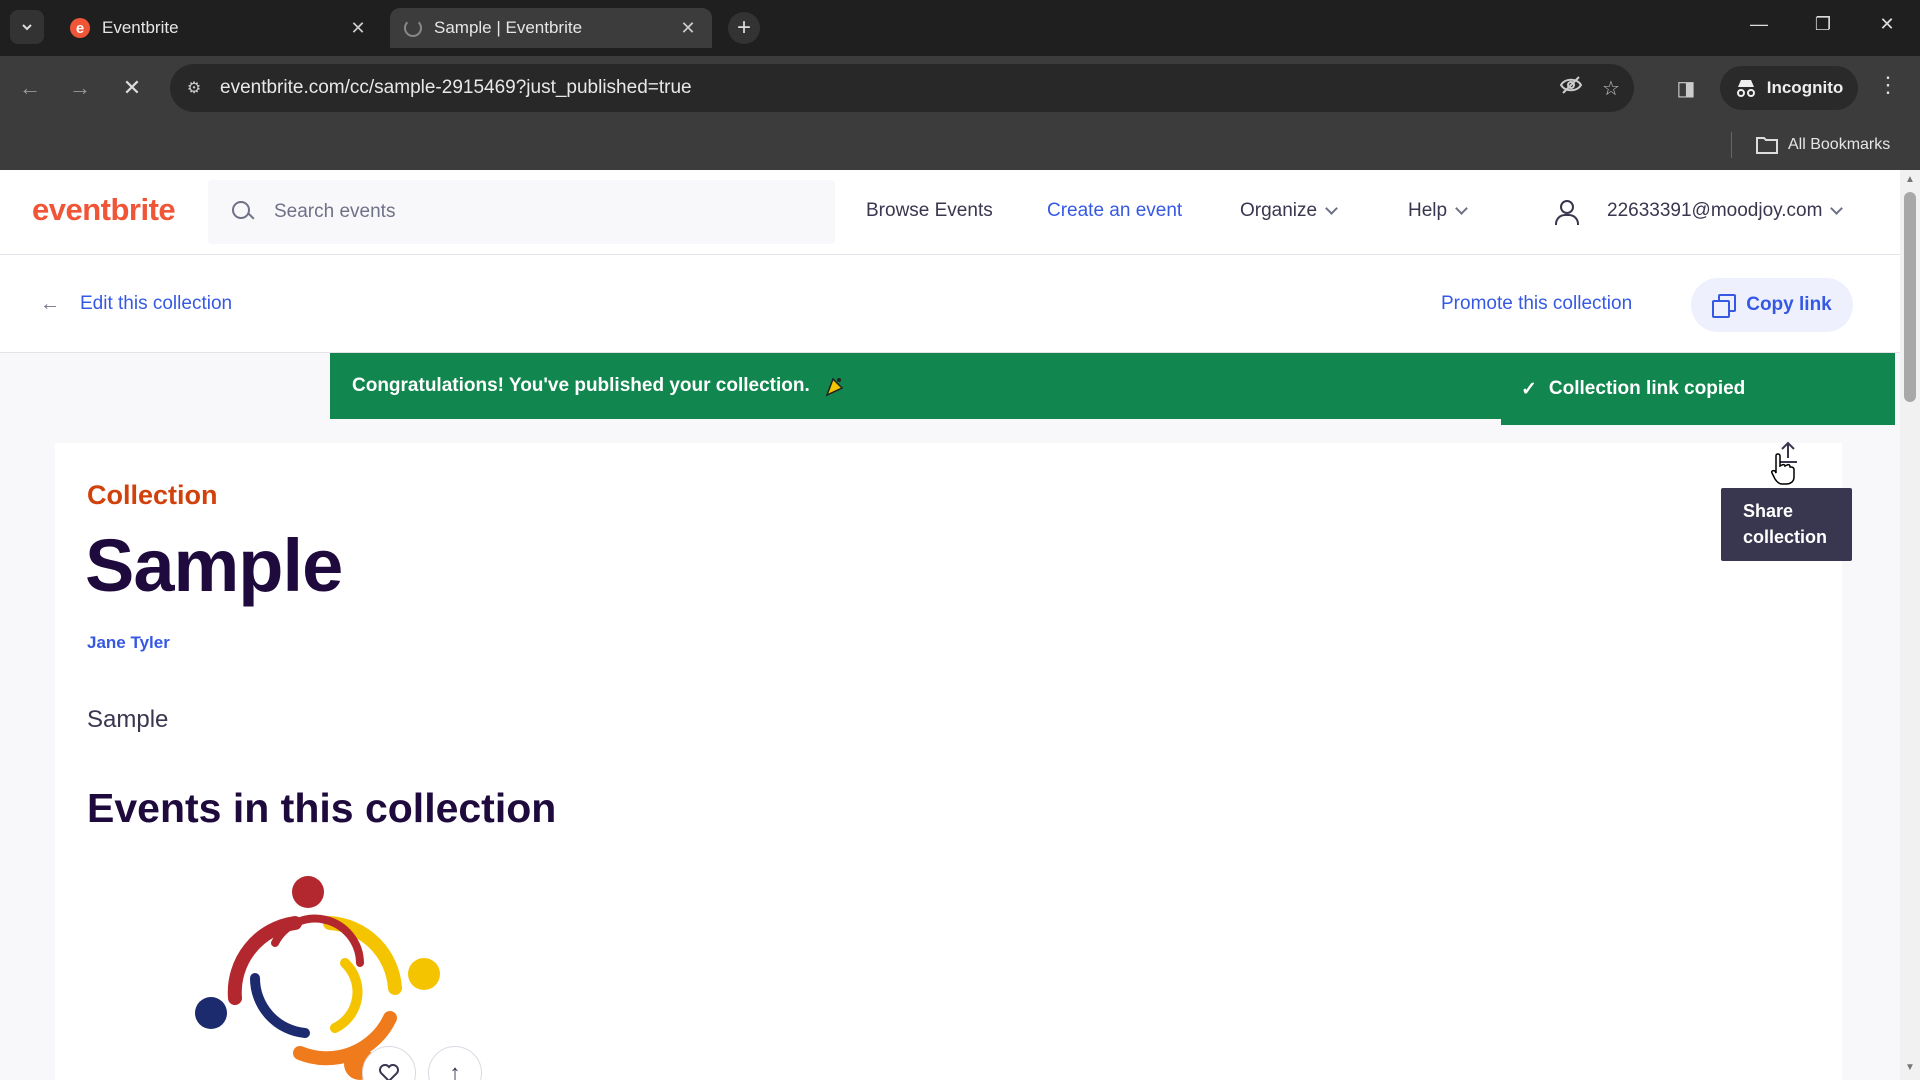  What do you see at coordinates (455, 1070) in the screenshot?
I see `share-icon: ↑` at bounding box center [455, 1070].